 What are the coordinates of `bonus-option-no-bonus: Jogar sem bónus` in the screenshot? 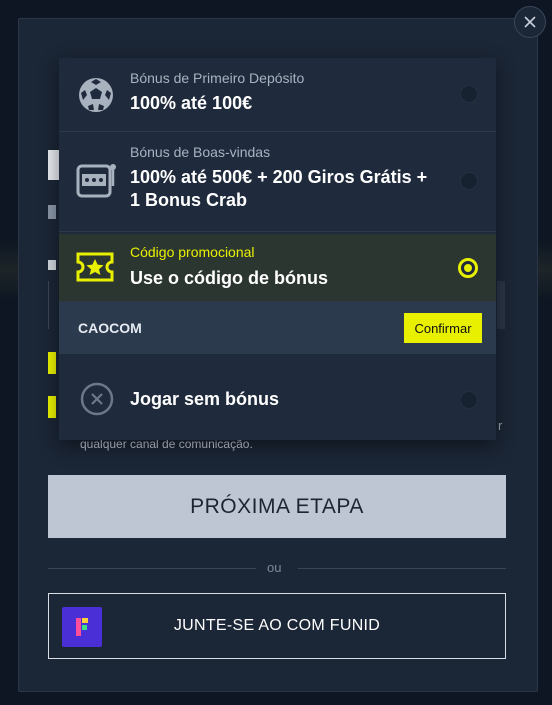 It's located at (277, 401).